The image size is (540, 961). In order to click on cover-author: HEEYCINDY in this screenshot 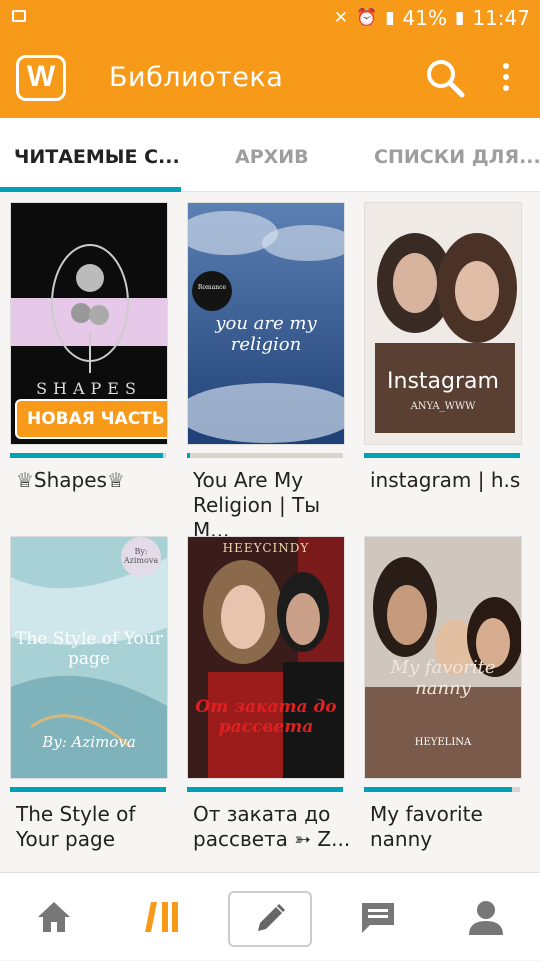, I will do `click(266, 548)`.